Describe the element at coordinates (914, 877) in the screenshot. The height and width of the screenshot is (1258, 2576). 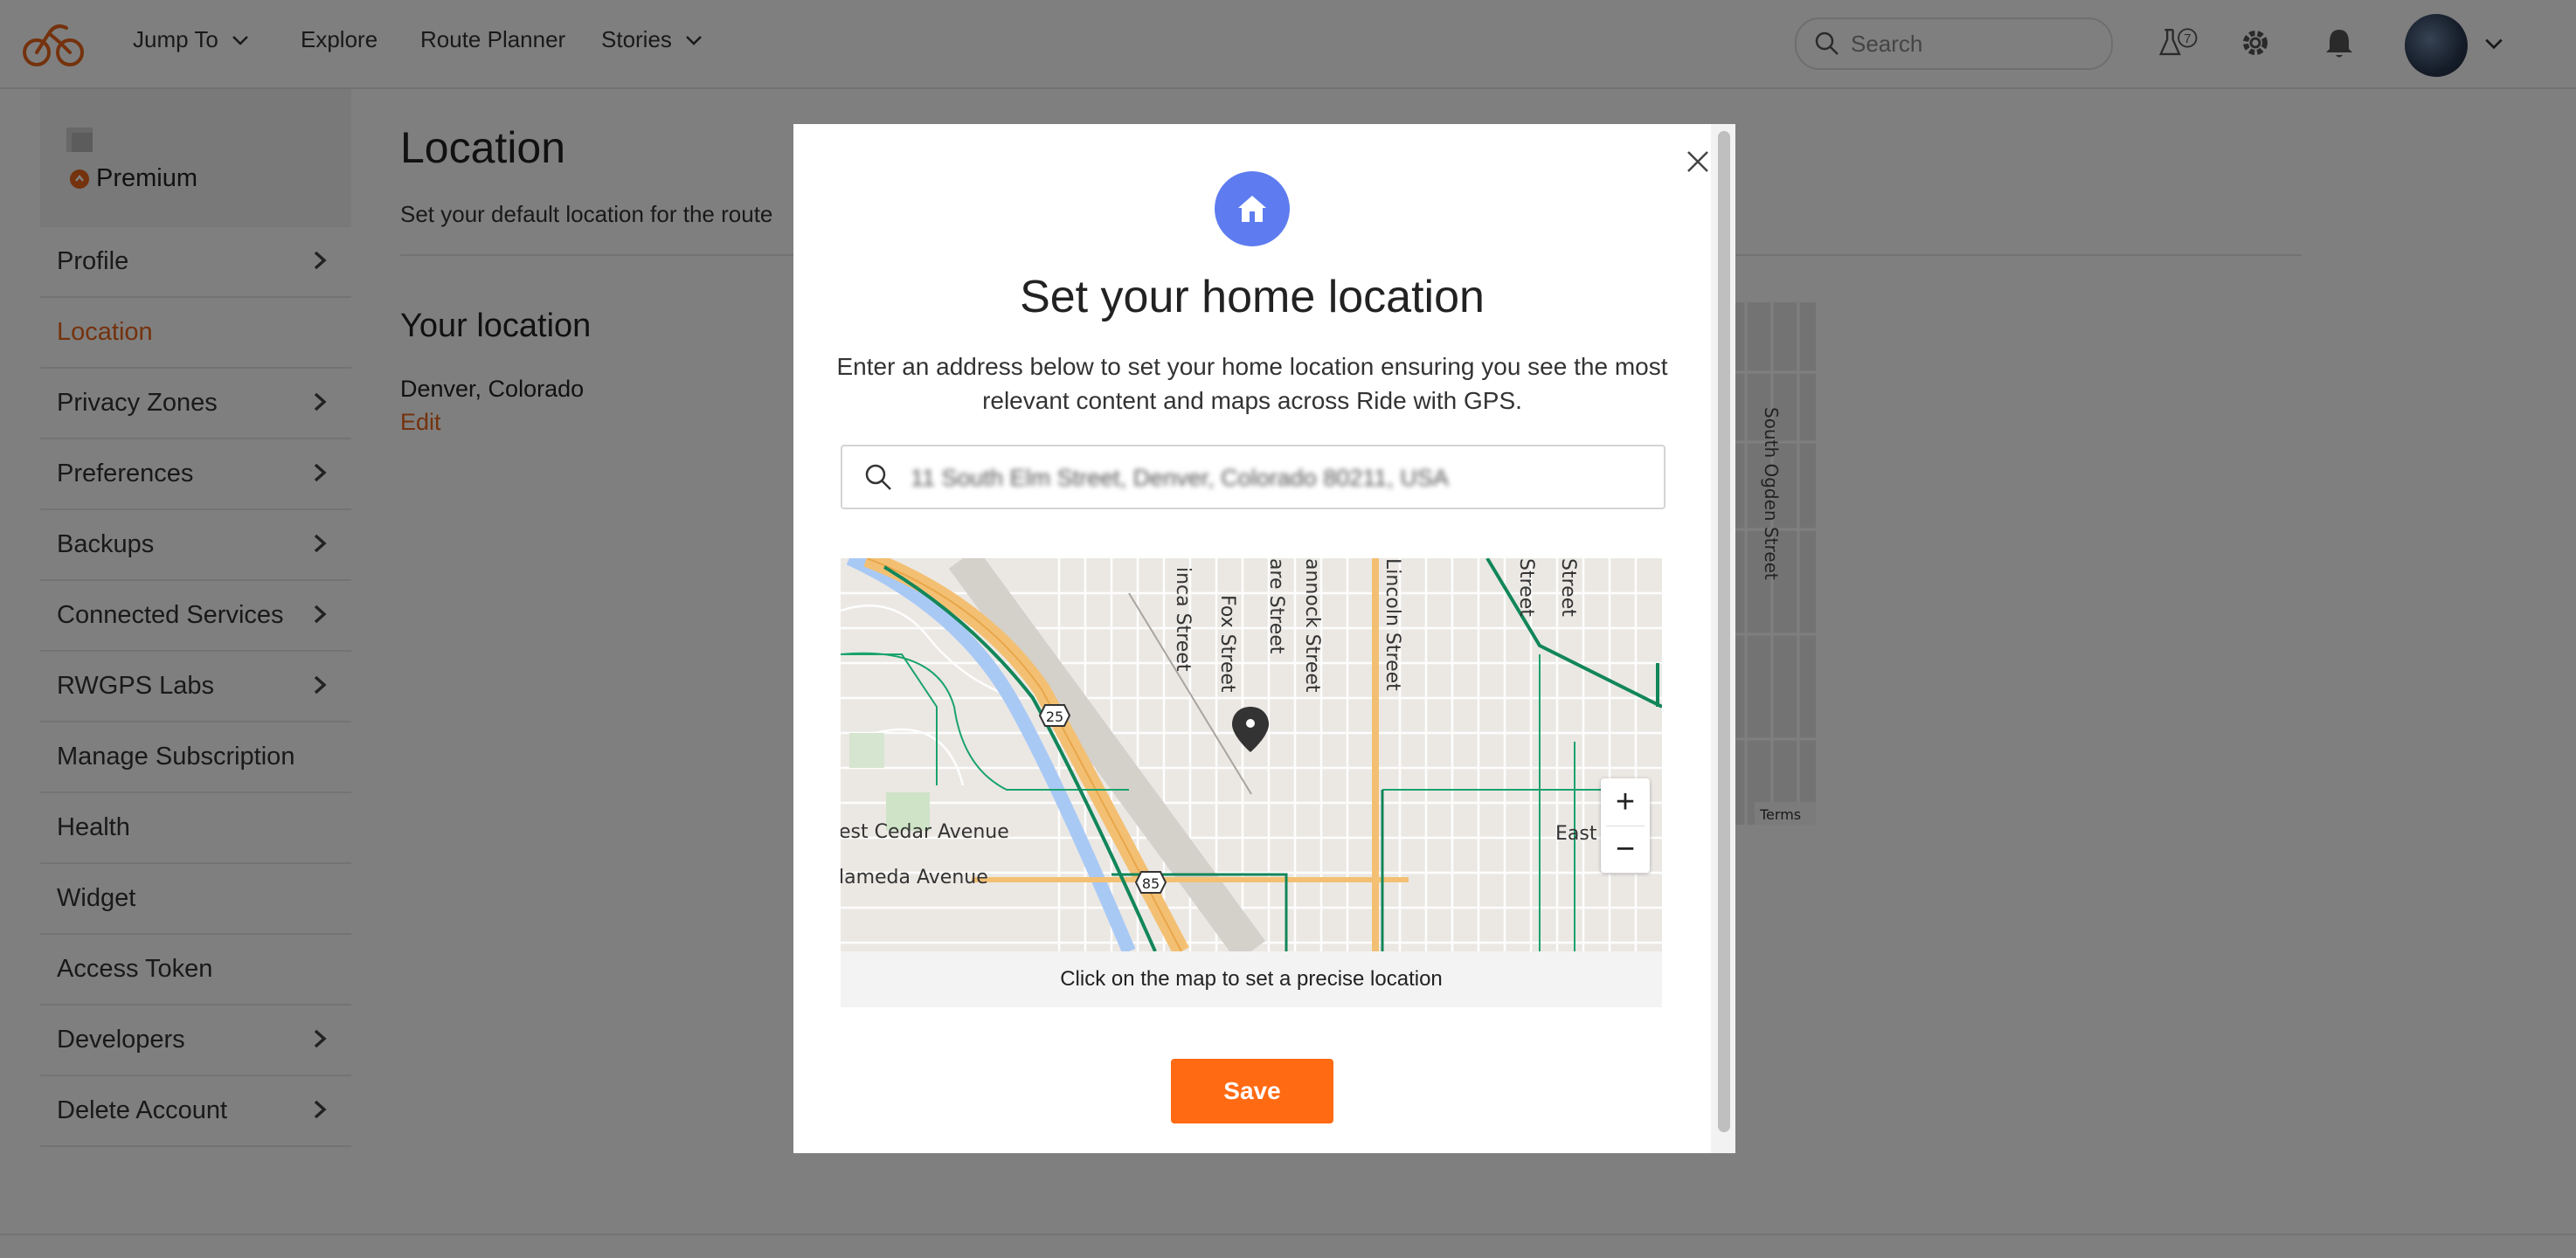
I see `map-avenue-label: lameda Avenue` at that location.